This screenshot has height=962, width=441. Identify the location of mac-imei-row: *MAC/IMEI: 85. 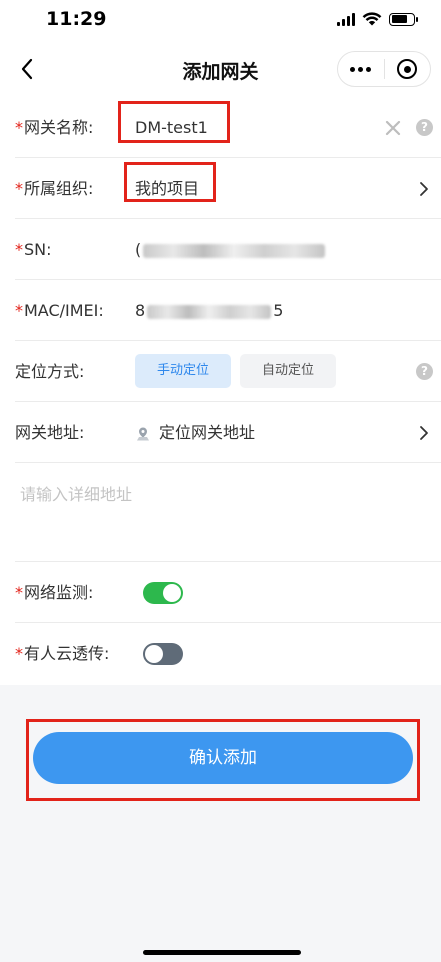
(228, 311).